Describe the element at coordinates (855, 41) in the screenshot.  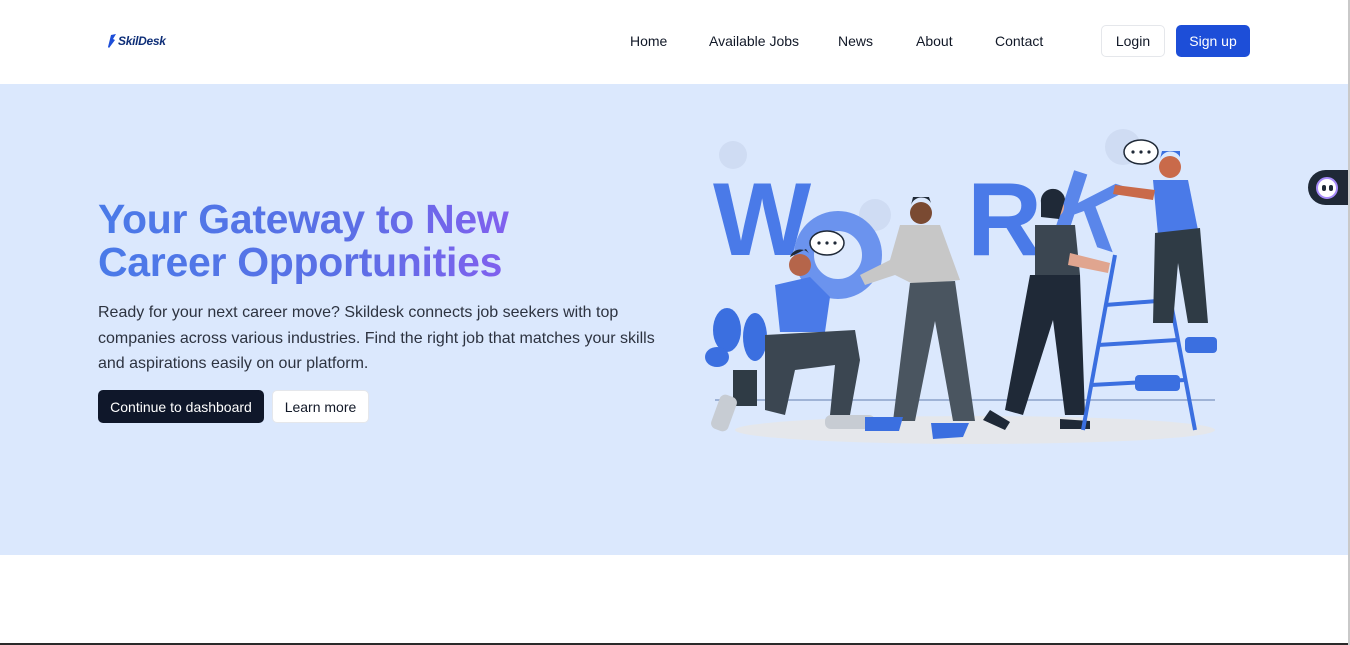
I see `nav-news: News` at that location.